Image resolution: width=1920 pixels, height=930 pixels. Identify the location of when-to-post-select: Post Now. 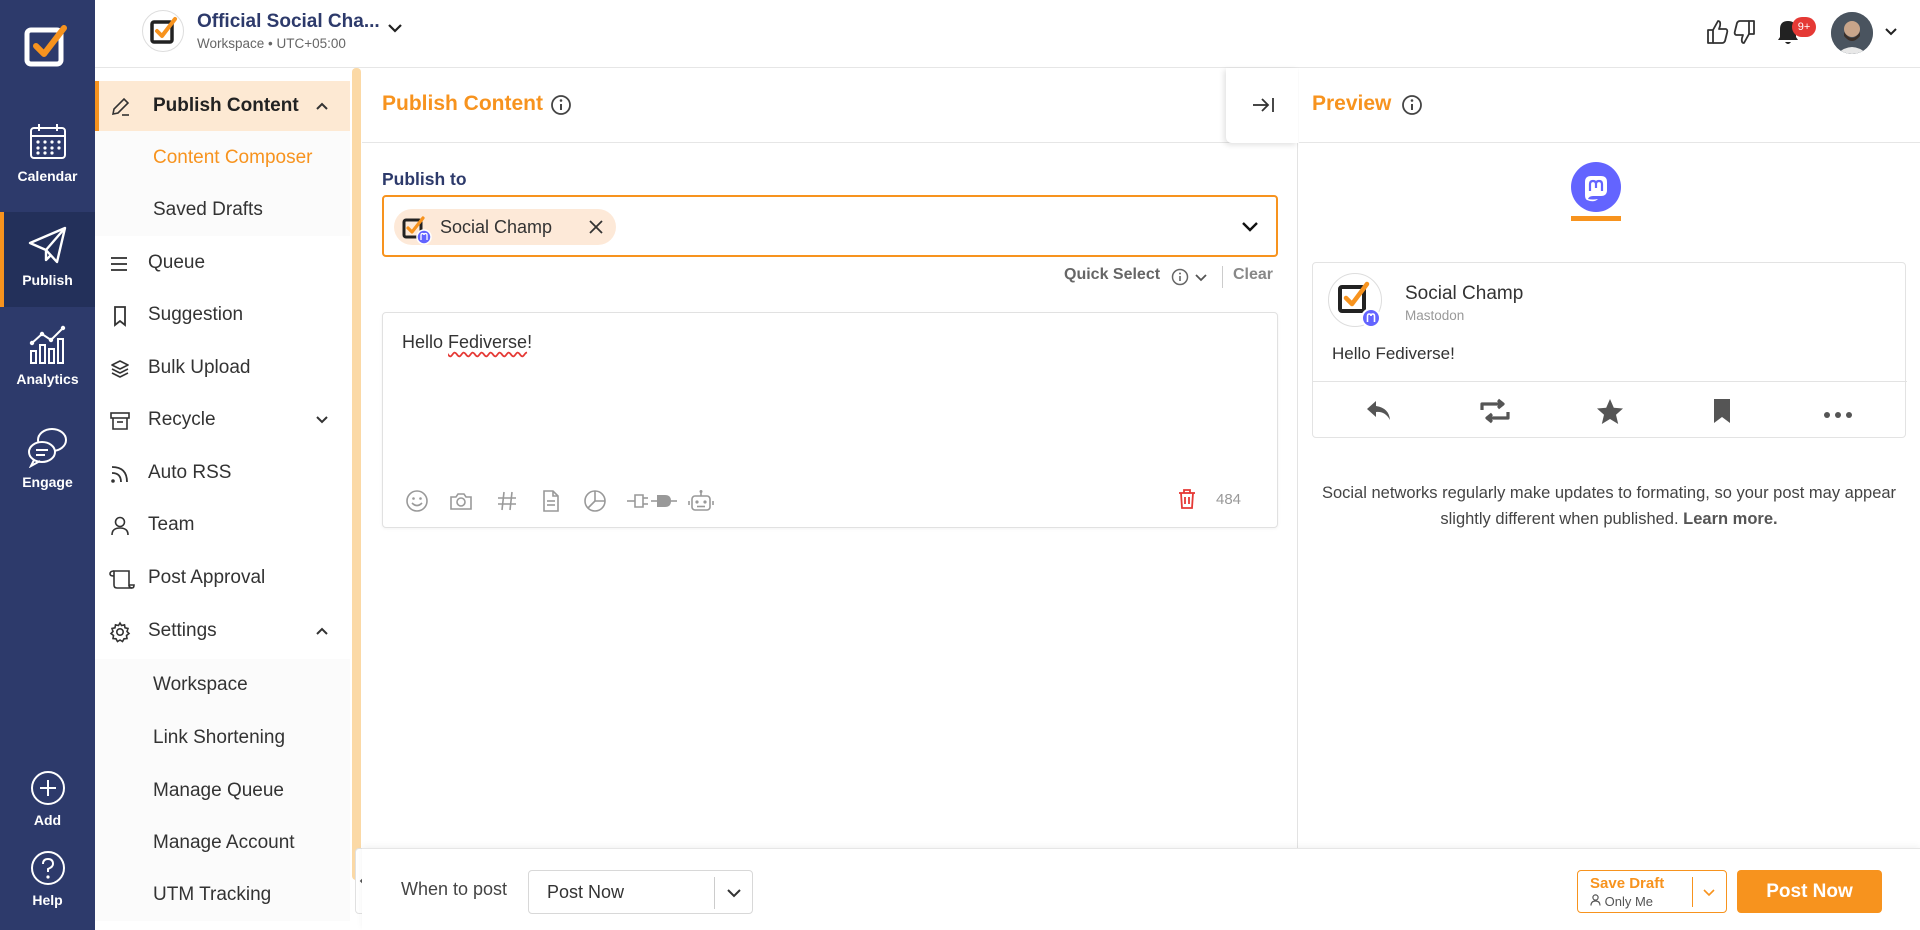
(640, 892).